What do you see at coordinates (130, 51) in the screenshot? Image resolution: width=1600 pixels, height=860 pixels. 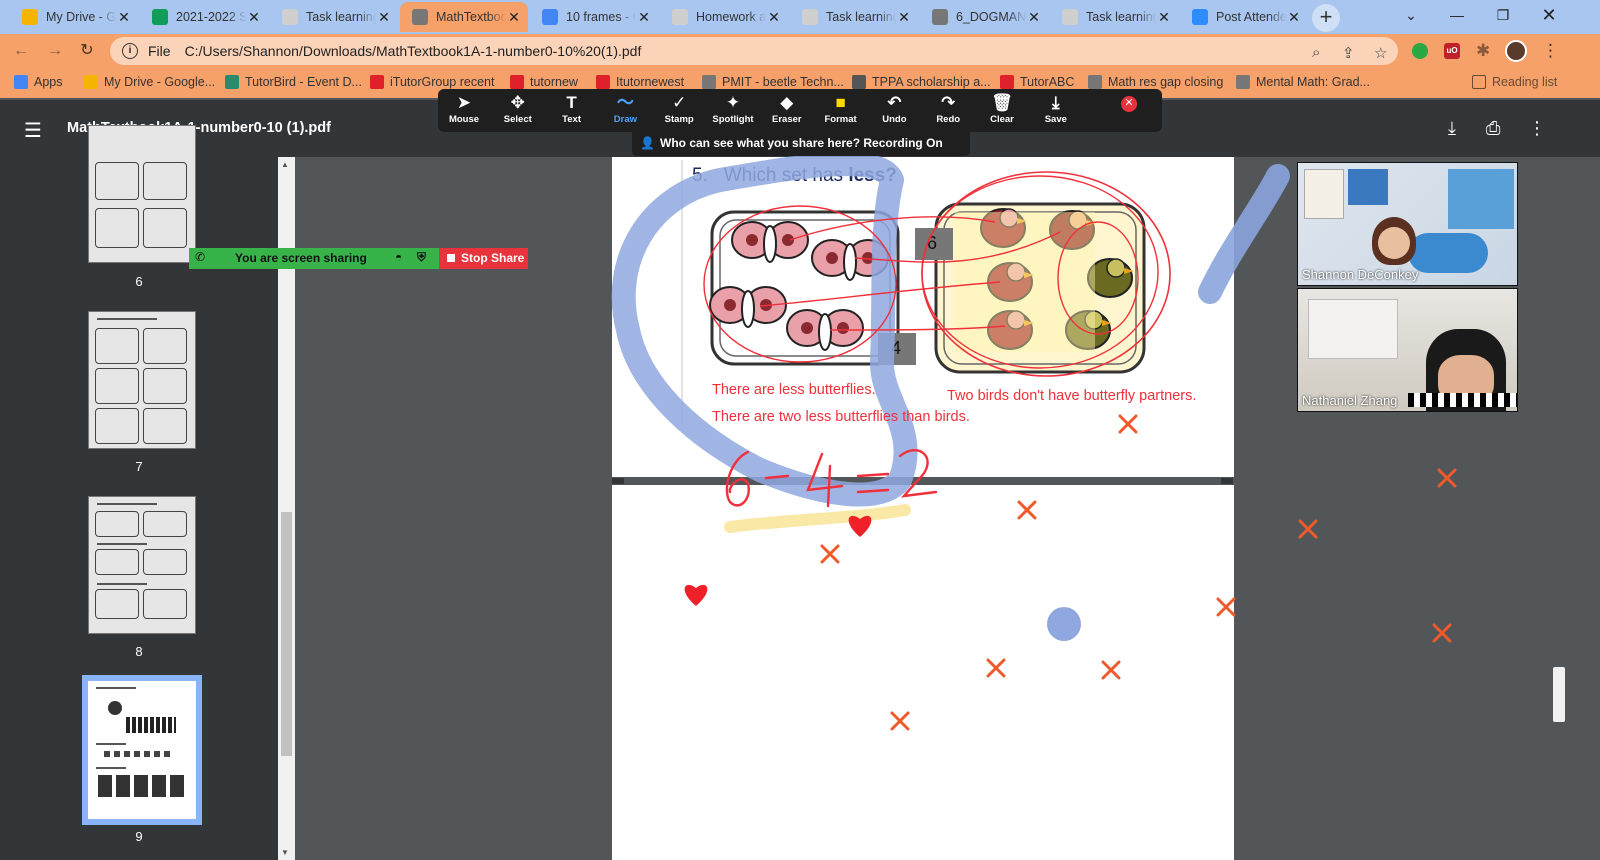 I see `site-info-icon: i` at bounding box center [130, 51].